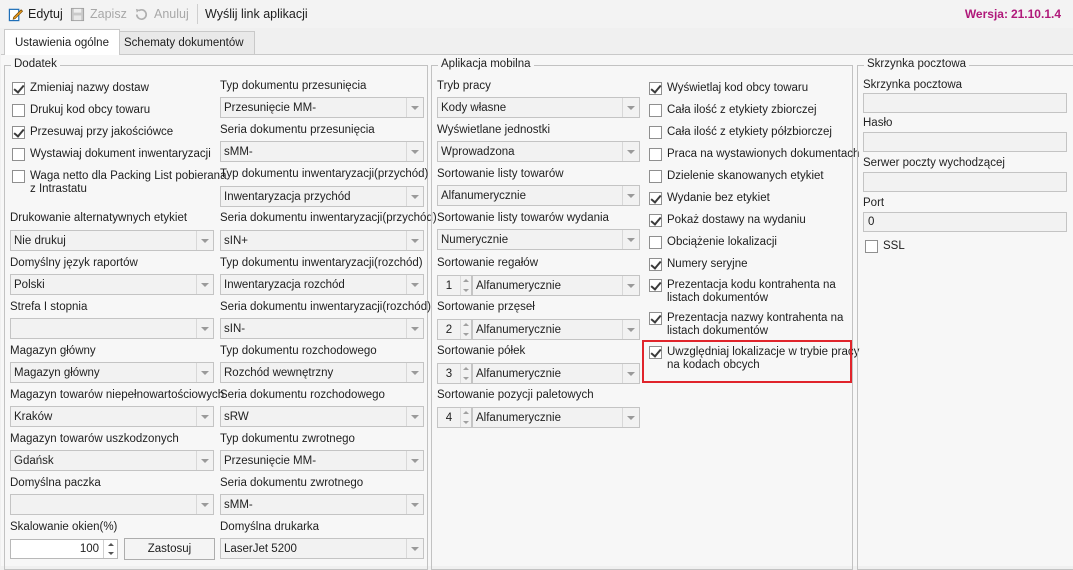 The width and height of the screenshot is (1073, 570). What do you see at coordinates (322, 328) in the screenshot?
I see `inventory-expense-series-combo: sIN-` at bounding box center [322, 328].